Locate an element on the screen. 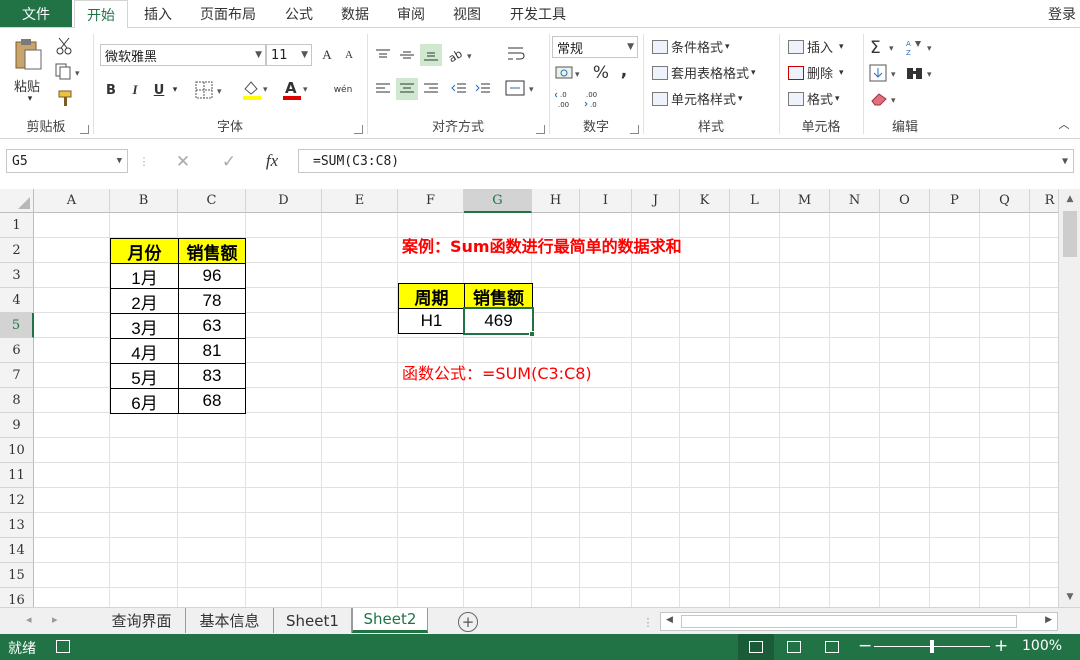 The image size is (1080, 660). column-header-h: H is located at coordinates (556, 201).